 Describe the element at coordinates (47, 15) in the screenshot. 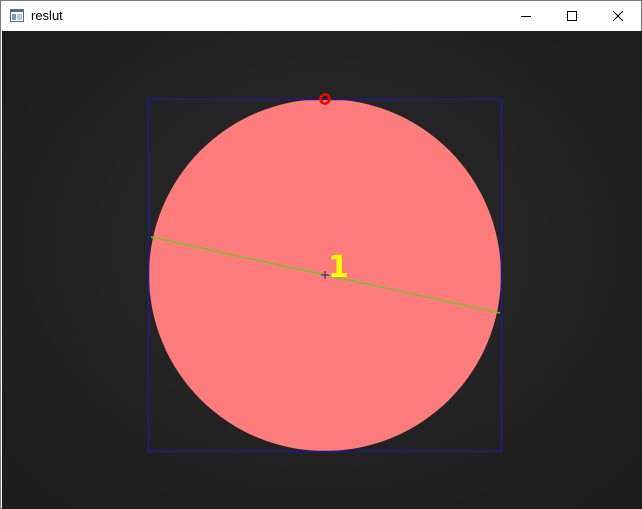

I see `window-title: reslut` at that location.